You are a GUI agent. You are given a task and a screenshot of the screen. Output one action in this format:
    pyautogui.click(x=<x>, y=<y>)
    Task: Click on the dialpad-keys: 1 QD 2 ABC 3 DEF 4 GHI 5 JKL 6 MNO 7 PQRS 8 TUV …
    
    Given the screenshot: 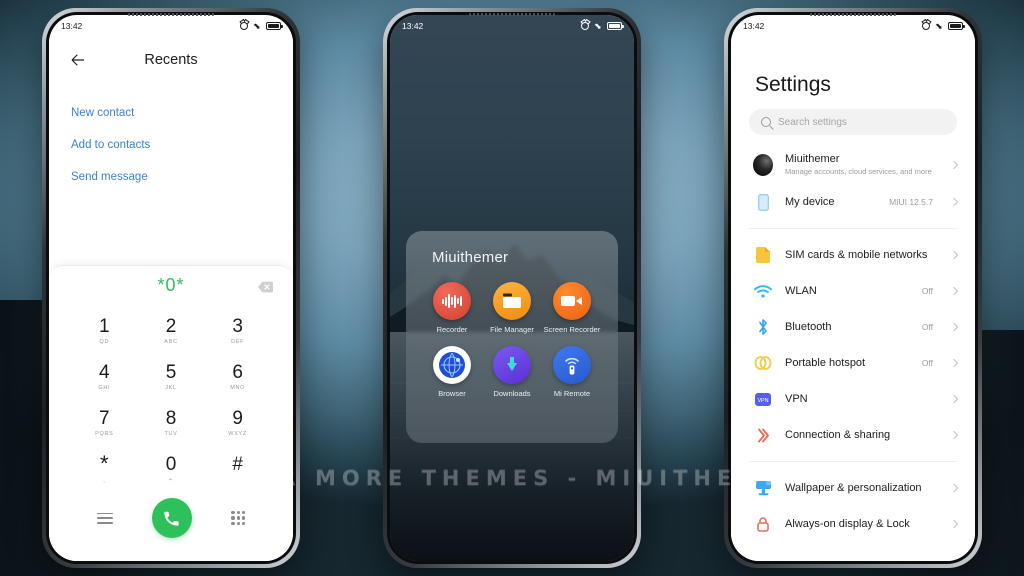 What is the action you would take?
    pyautogui.click(x=171, y=398)
    